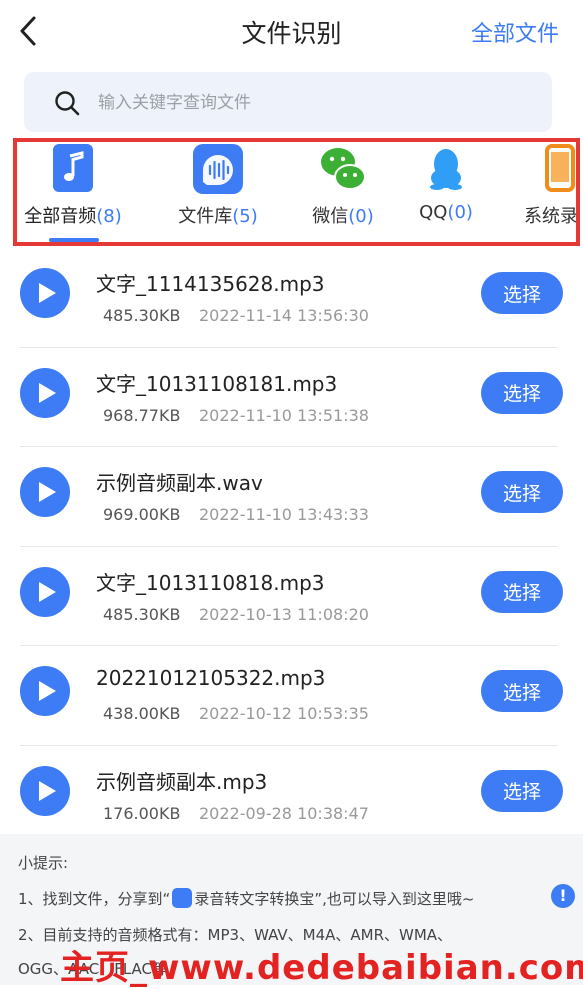  I want to click on all-files-link: 全部文件, so click(515, 32).